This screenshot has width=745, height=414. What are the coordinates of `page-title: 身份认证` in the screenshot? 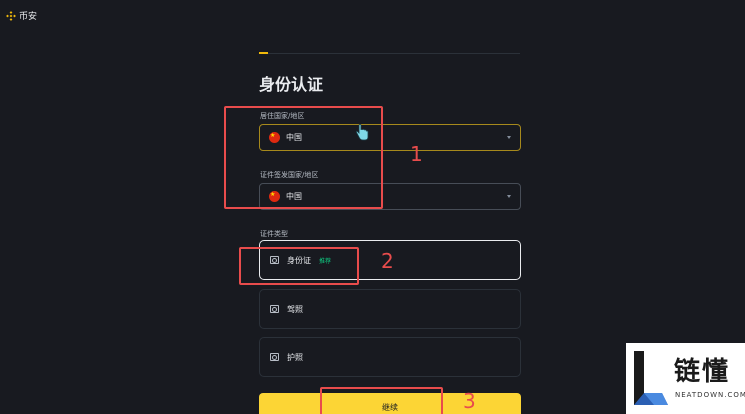 It's located at (291, 84).